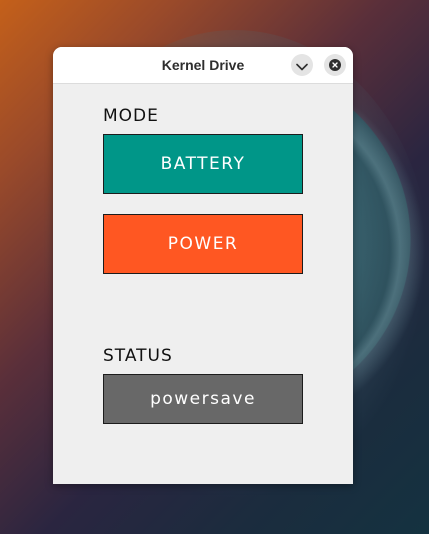 The image size is (429, 534). I want to click on title-bar: Kernel Drive, so click(203, 65).